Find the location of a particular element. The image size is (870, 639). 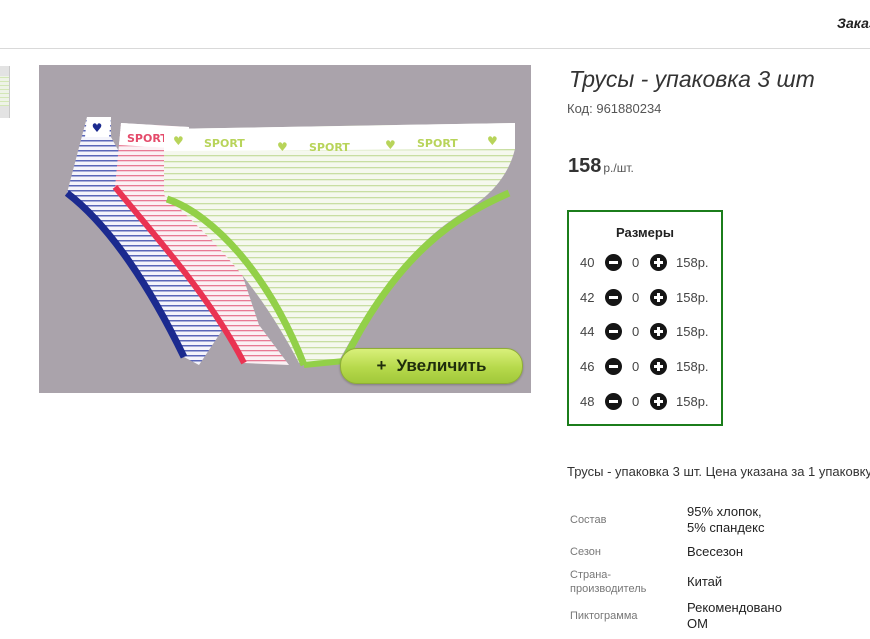

property-value-composition: 95% хлопок, 5% спандекс is located at coordinates (726, 520).